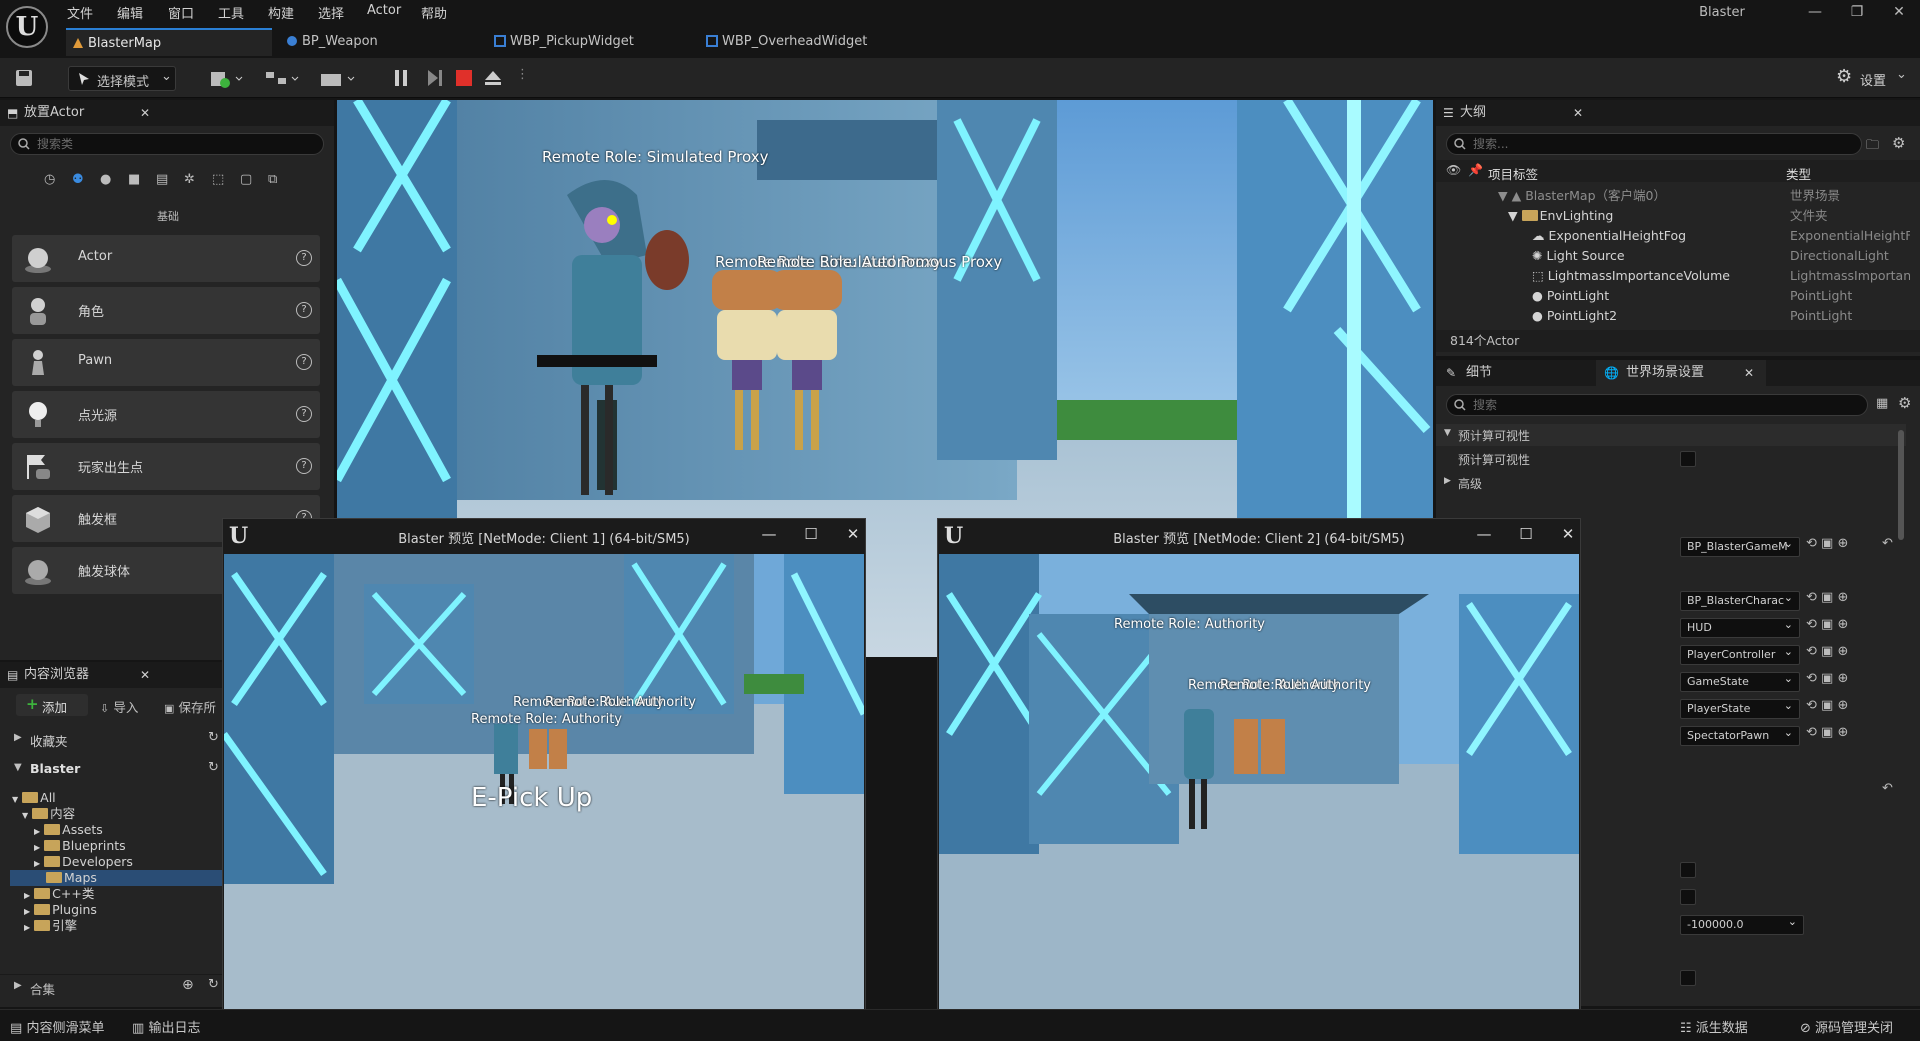  Describe the element at coordinates (112, 986) in the screenshot. I see `collections-section: ▶ 合集 ⊕ ↻` at that location.